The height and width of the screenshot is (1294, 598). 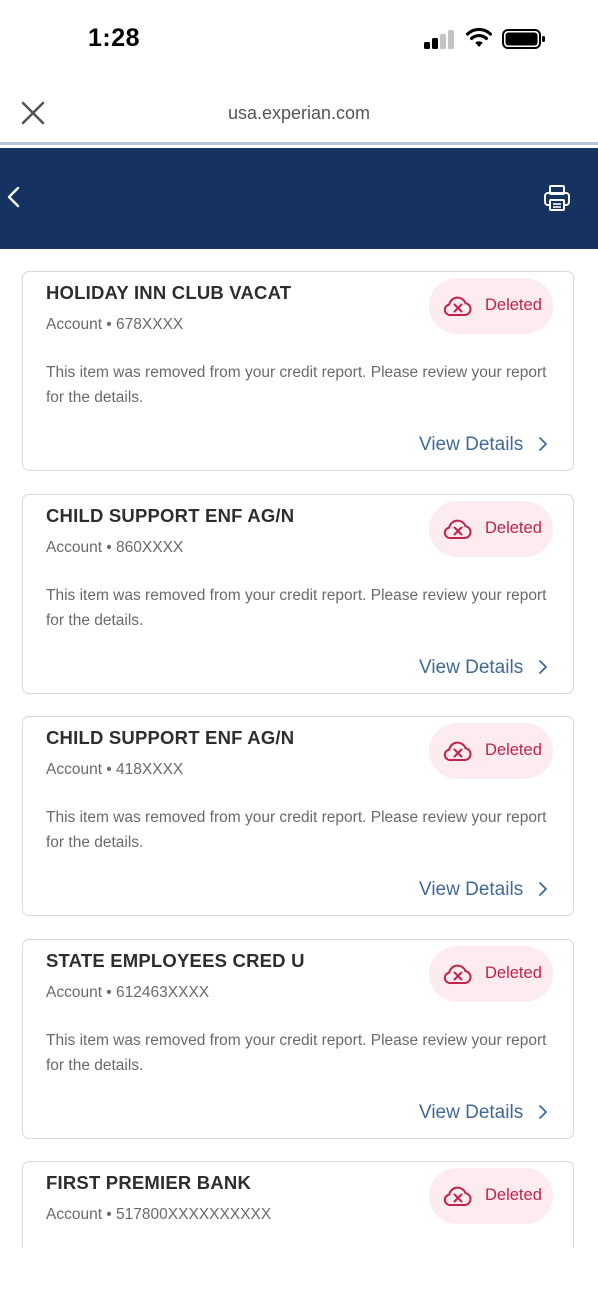 I want to click on account-name: STATE EMPLOYEES CRED U, so click(x=175, y=960).